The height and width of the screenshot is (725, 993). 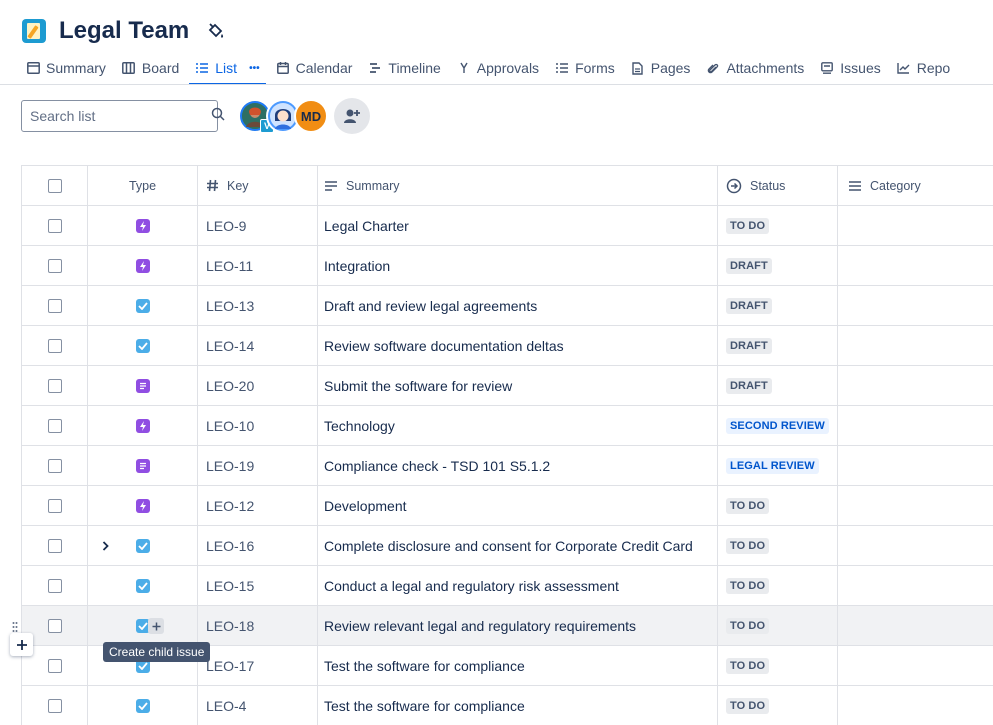 What do you see at coordinates (34, 31) in the screenshot?
I see `project-avatar-icon` at bounding box center [34, 31].